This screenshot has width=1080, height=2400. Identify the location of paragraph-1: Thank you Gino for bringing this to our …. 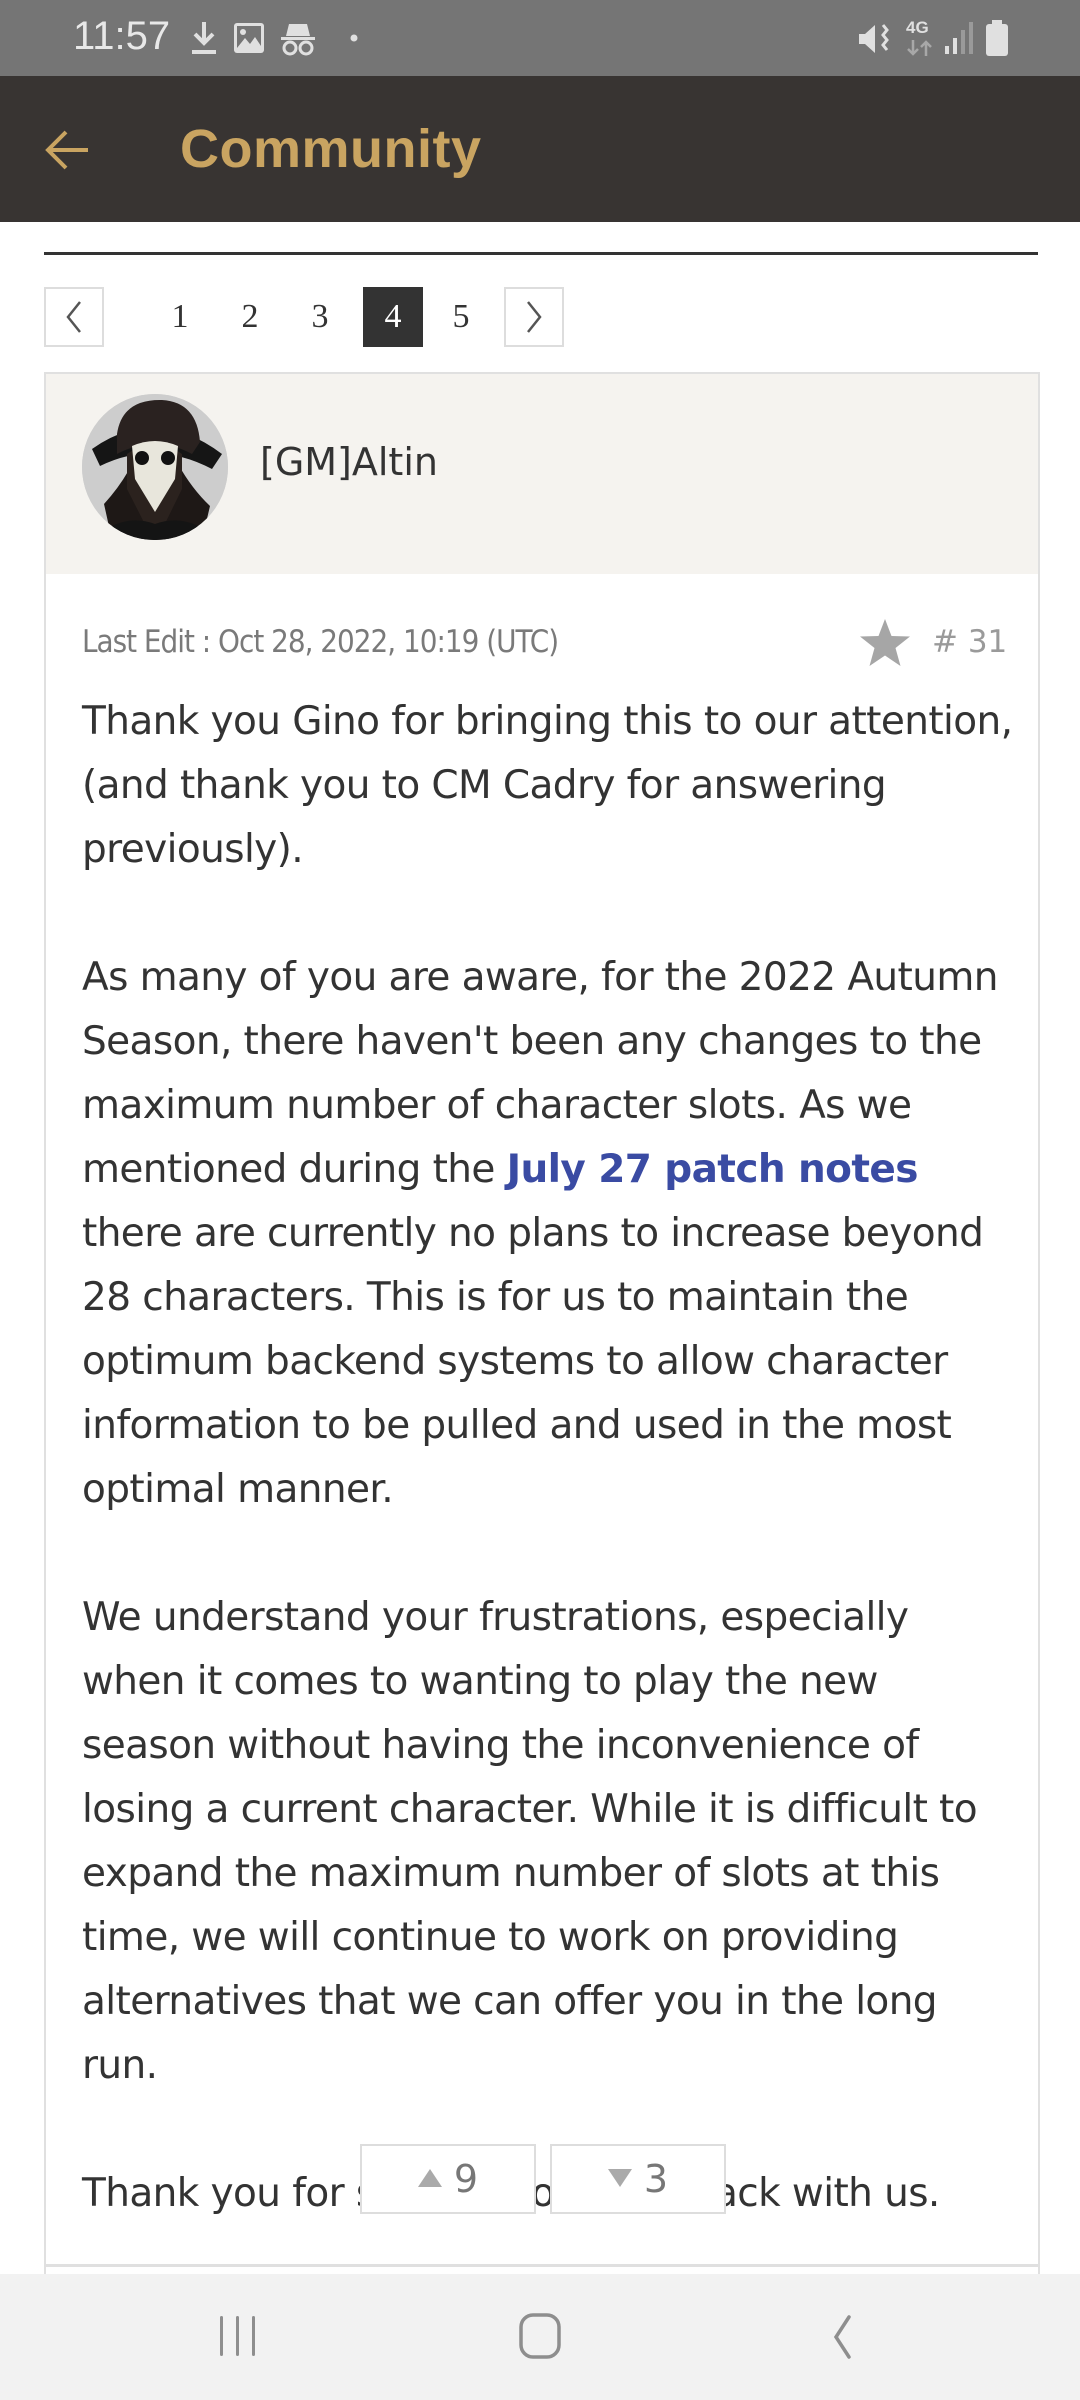
(547, 785).